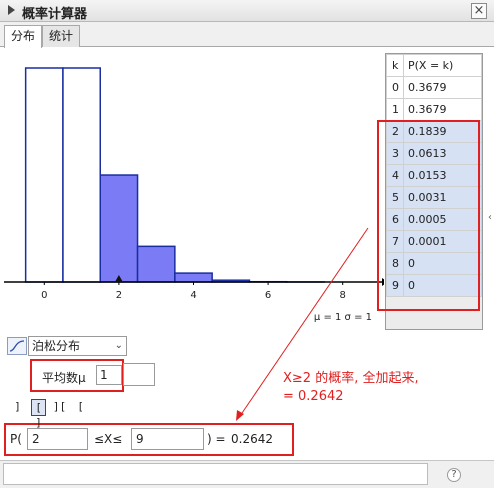  I want to click on input-bar, so click(215, 474).